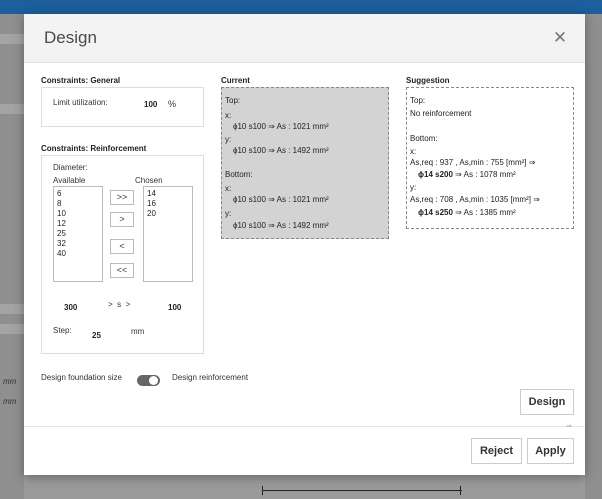 Image resolution: width=602 pixels, height=499 pixels. What do you see at coordinates (233, 100) in the screenshot?
I see `current-top-label: Top:` at bounding box center [233, 100].